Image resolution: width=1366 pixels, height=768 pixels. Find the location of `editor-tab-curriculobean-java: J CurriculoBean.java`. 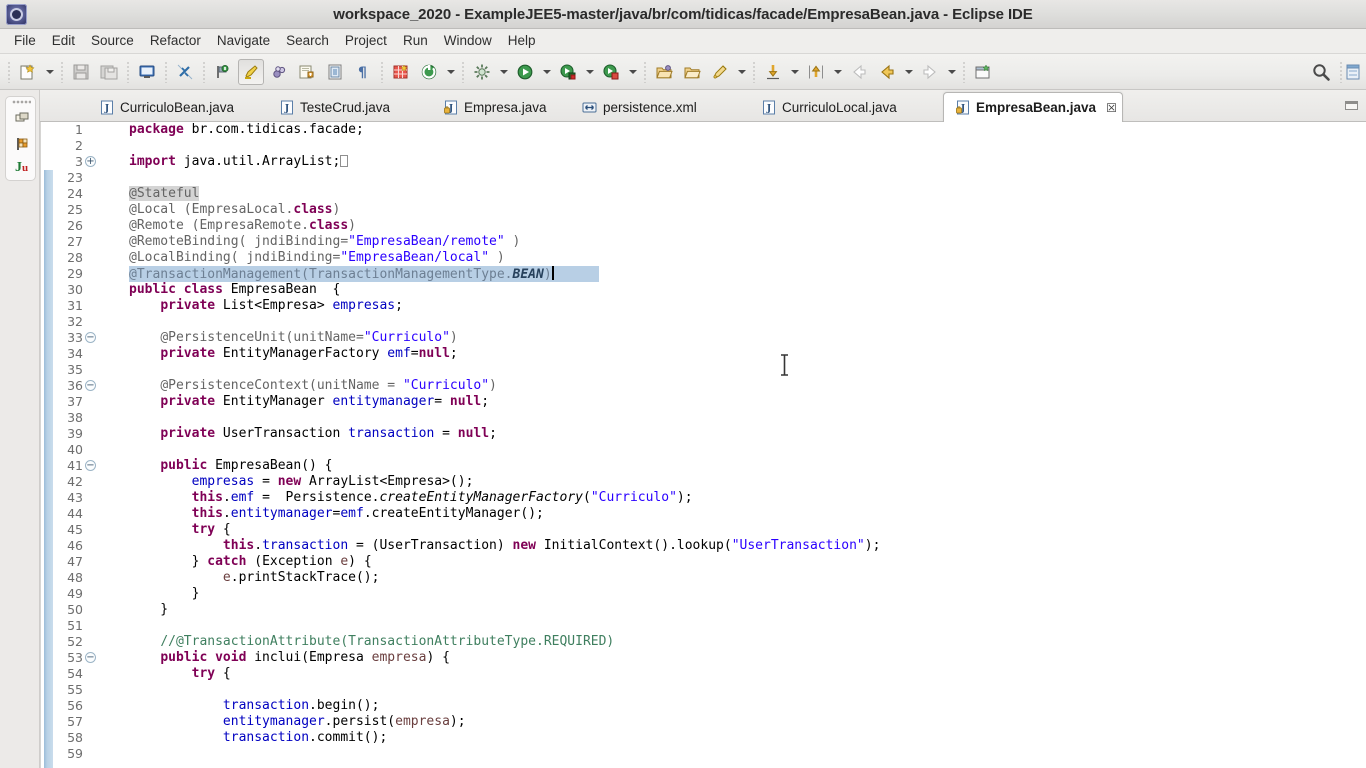

editor-tab-curriculobean-java: J CurriculoBean.java is located at coordinates (167, 107).